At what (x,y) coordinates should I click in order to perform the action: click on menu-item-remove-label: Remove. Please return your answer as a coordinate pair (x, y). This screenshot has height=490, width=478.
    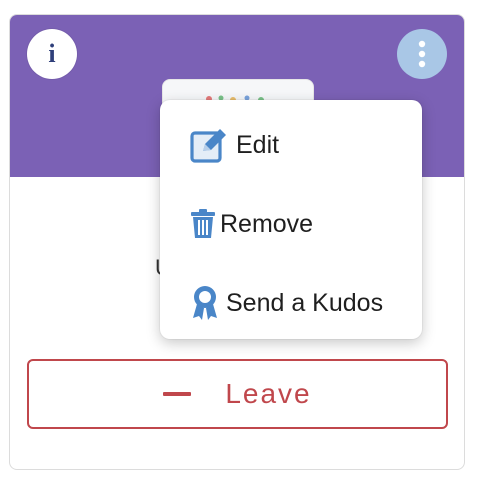
    Looking at the image, I should click on (267, 223).